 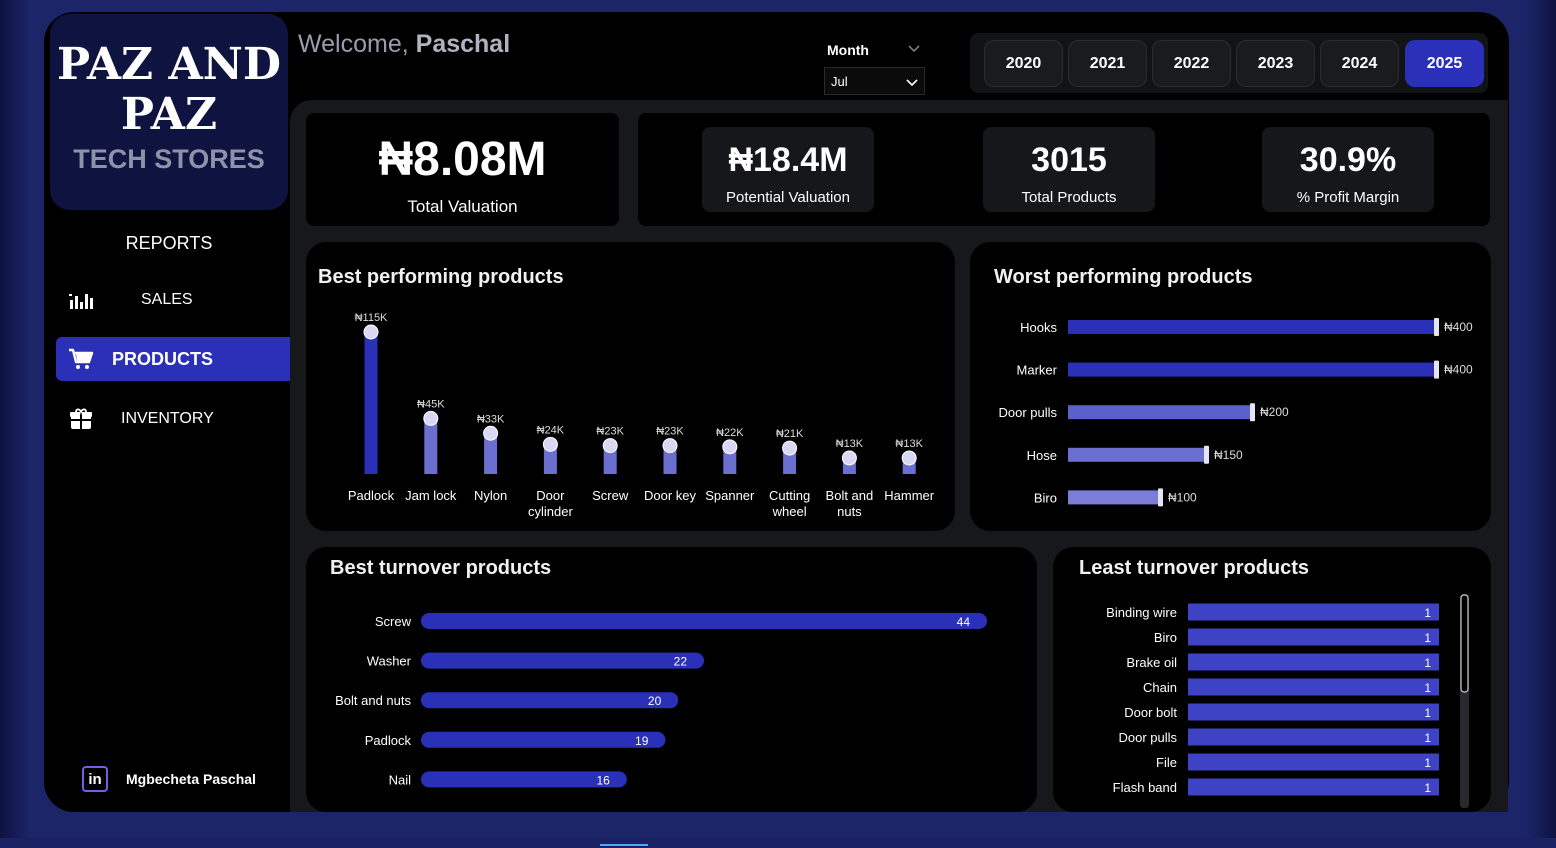 I want to click on category-label: Bolt and nuts, so click(x=373, y=700).